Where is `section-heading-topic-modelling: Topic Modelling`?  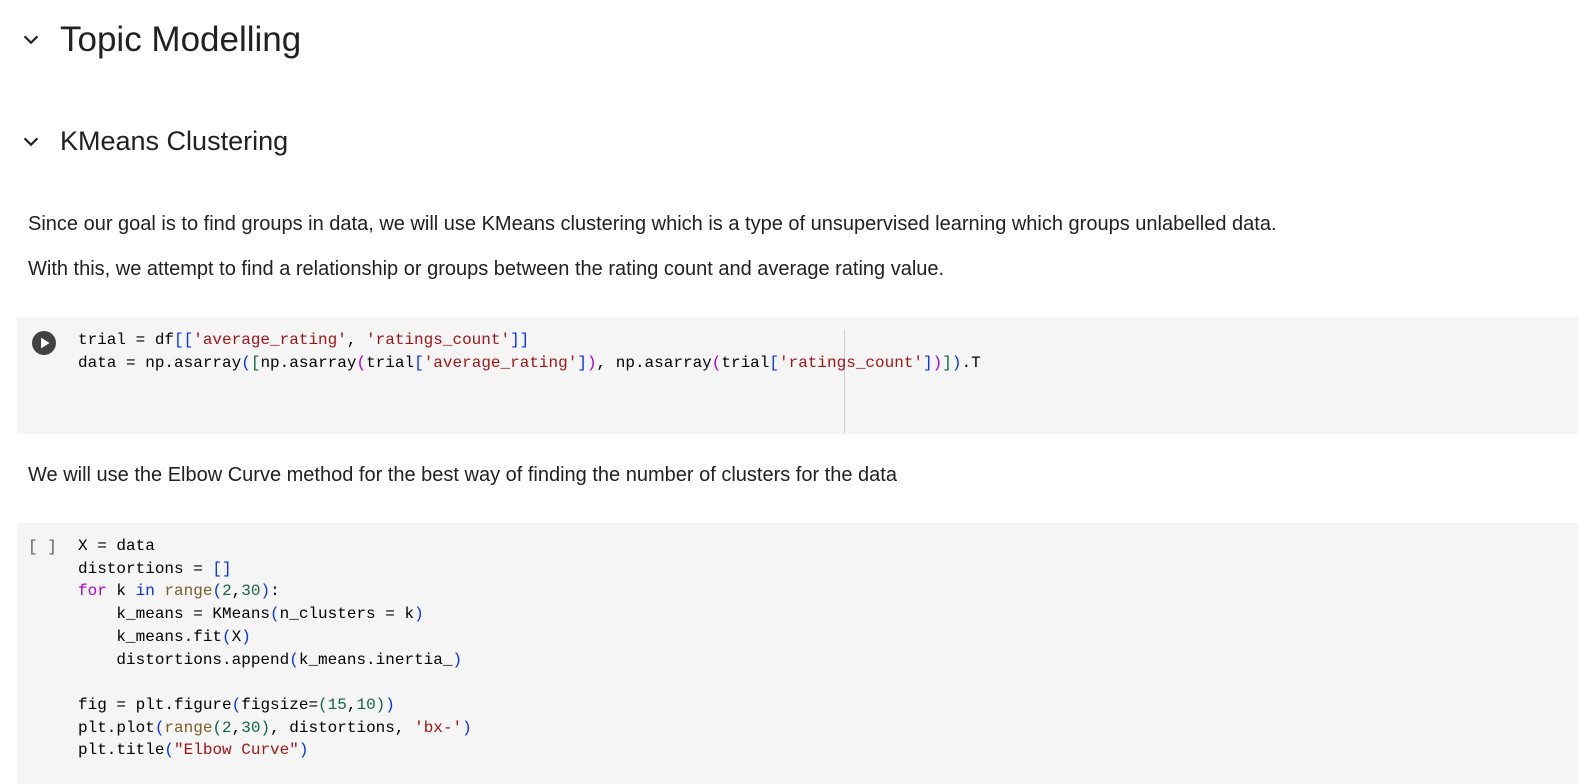 section-heading-topic-modelling: Topic Modelling is located at coordinates (160, 40).